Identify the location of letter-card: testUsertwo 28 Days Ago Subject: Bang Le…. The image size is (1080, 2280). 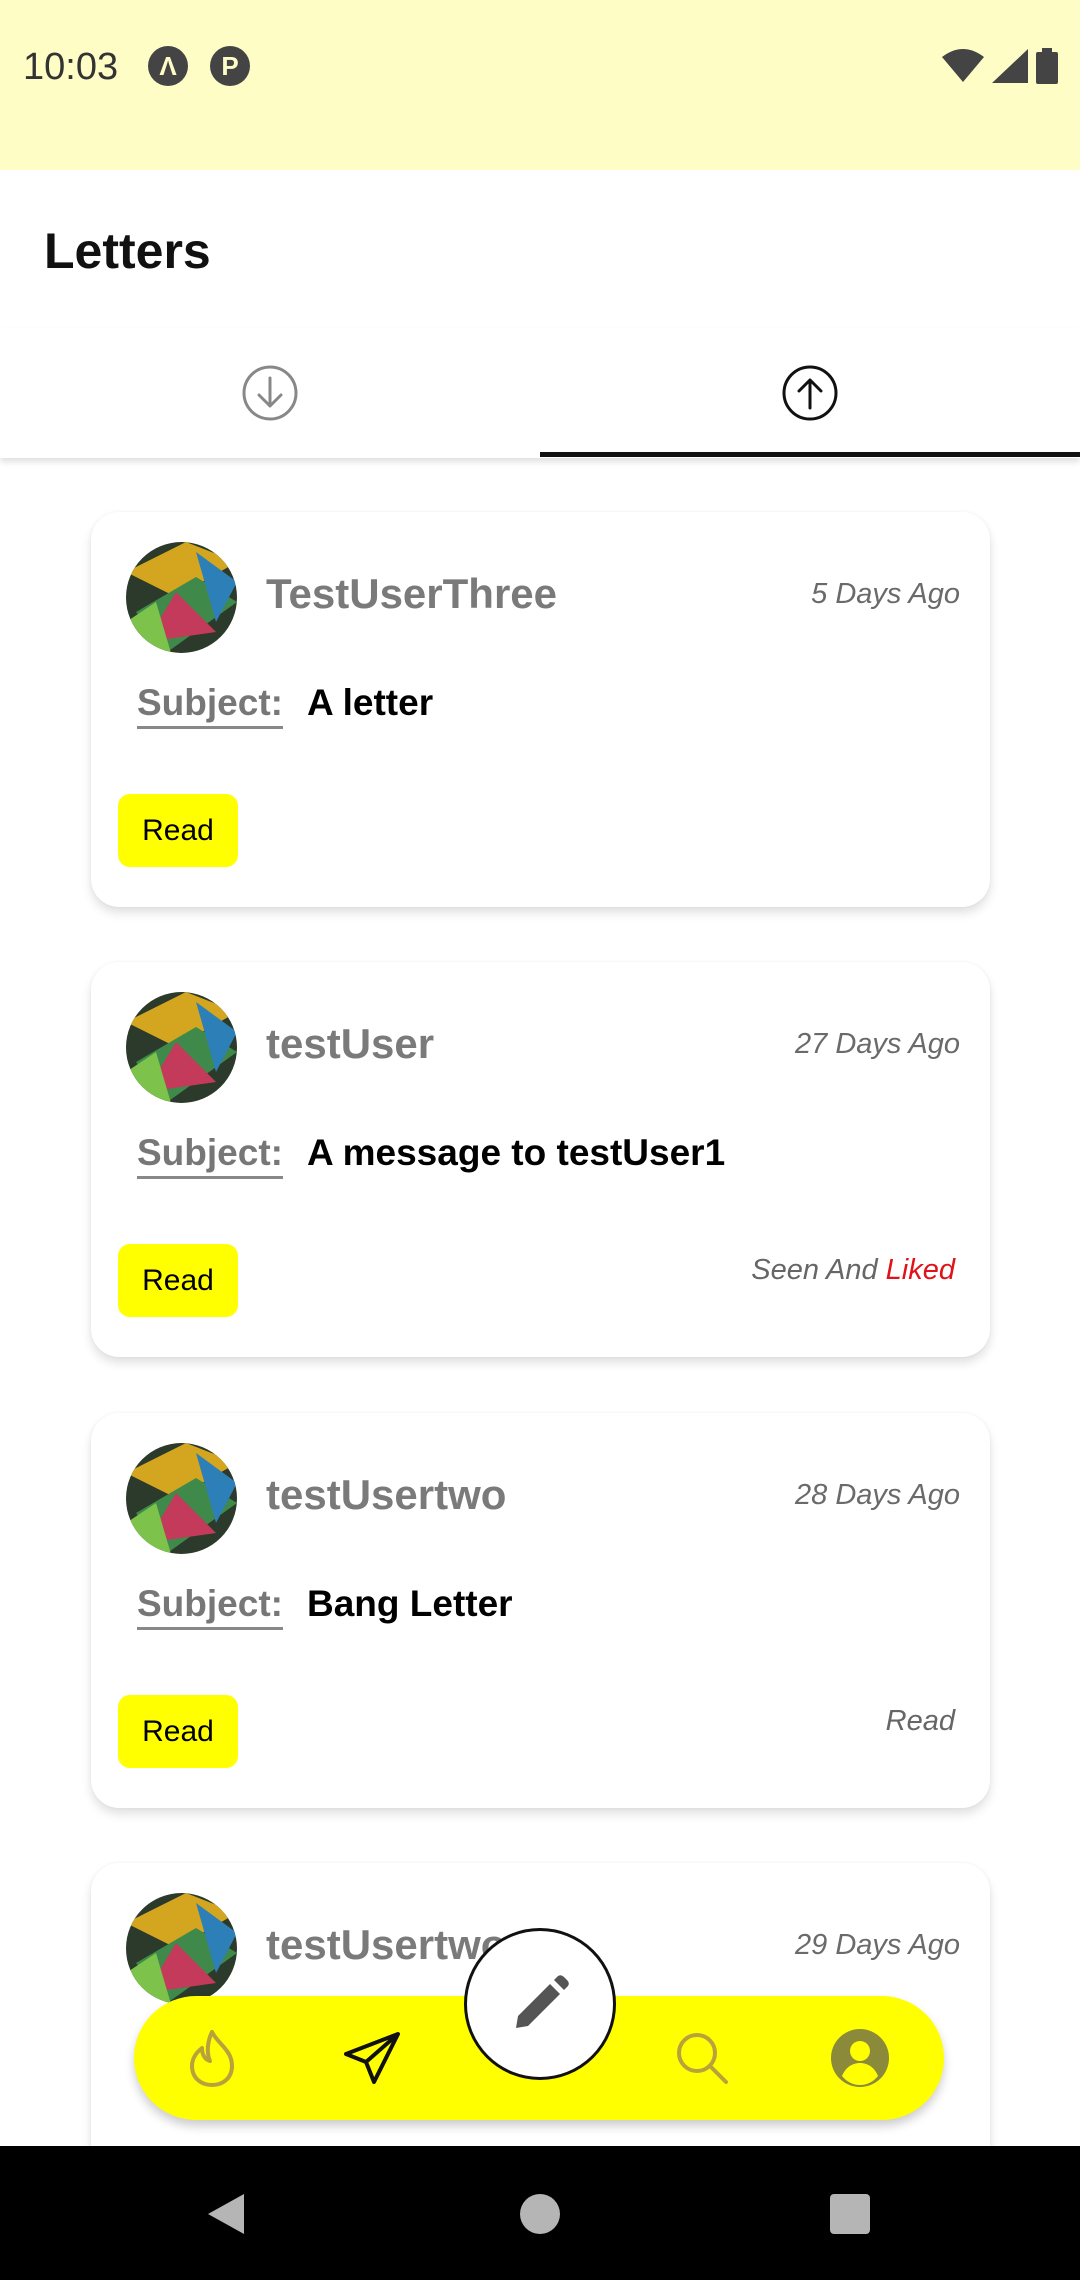
(540, 1610).